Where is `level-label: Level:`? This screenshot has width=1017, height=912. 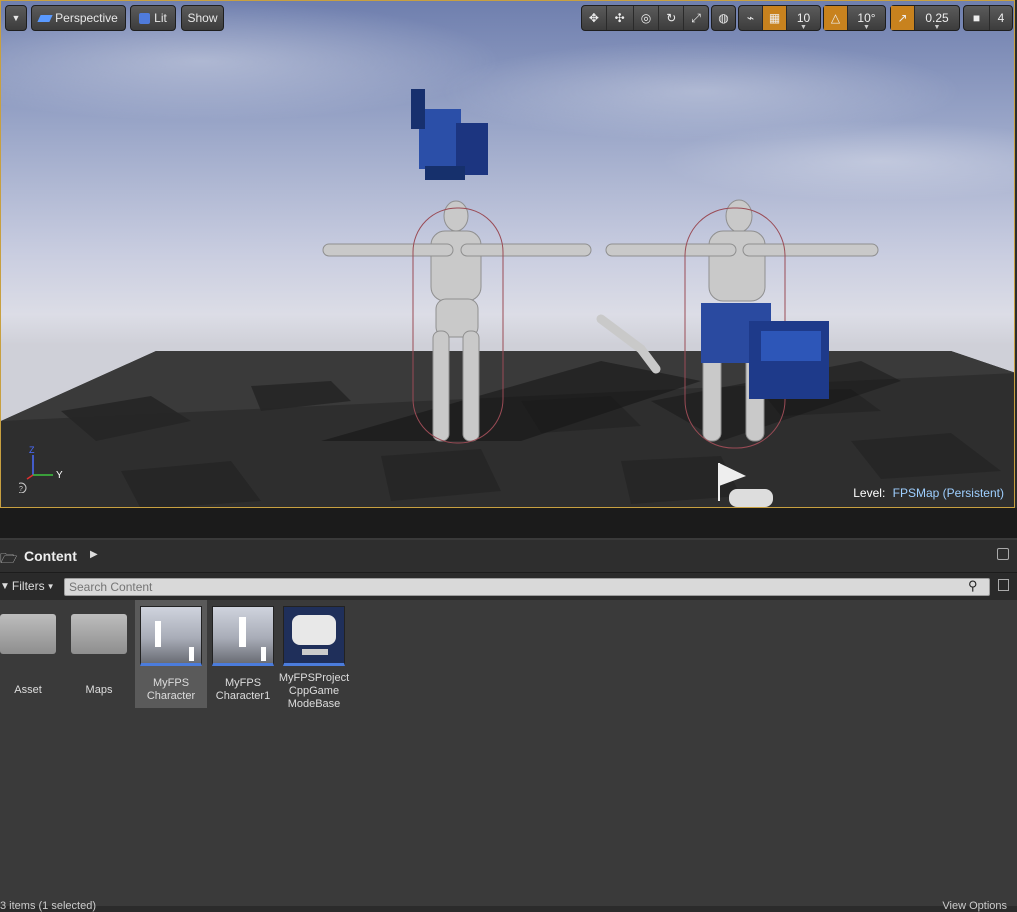 level-label: Level: is located at coordinates (869, 493).